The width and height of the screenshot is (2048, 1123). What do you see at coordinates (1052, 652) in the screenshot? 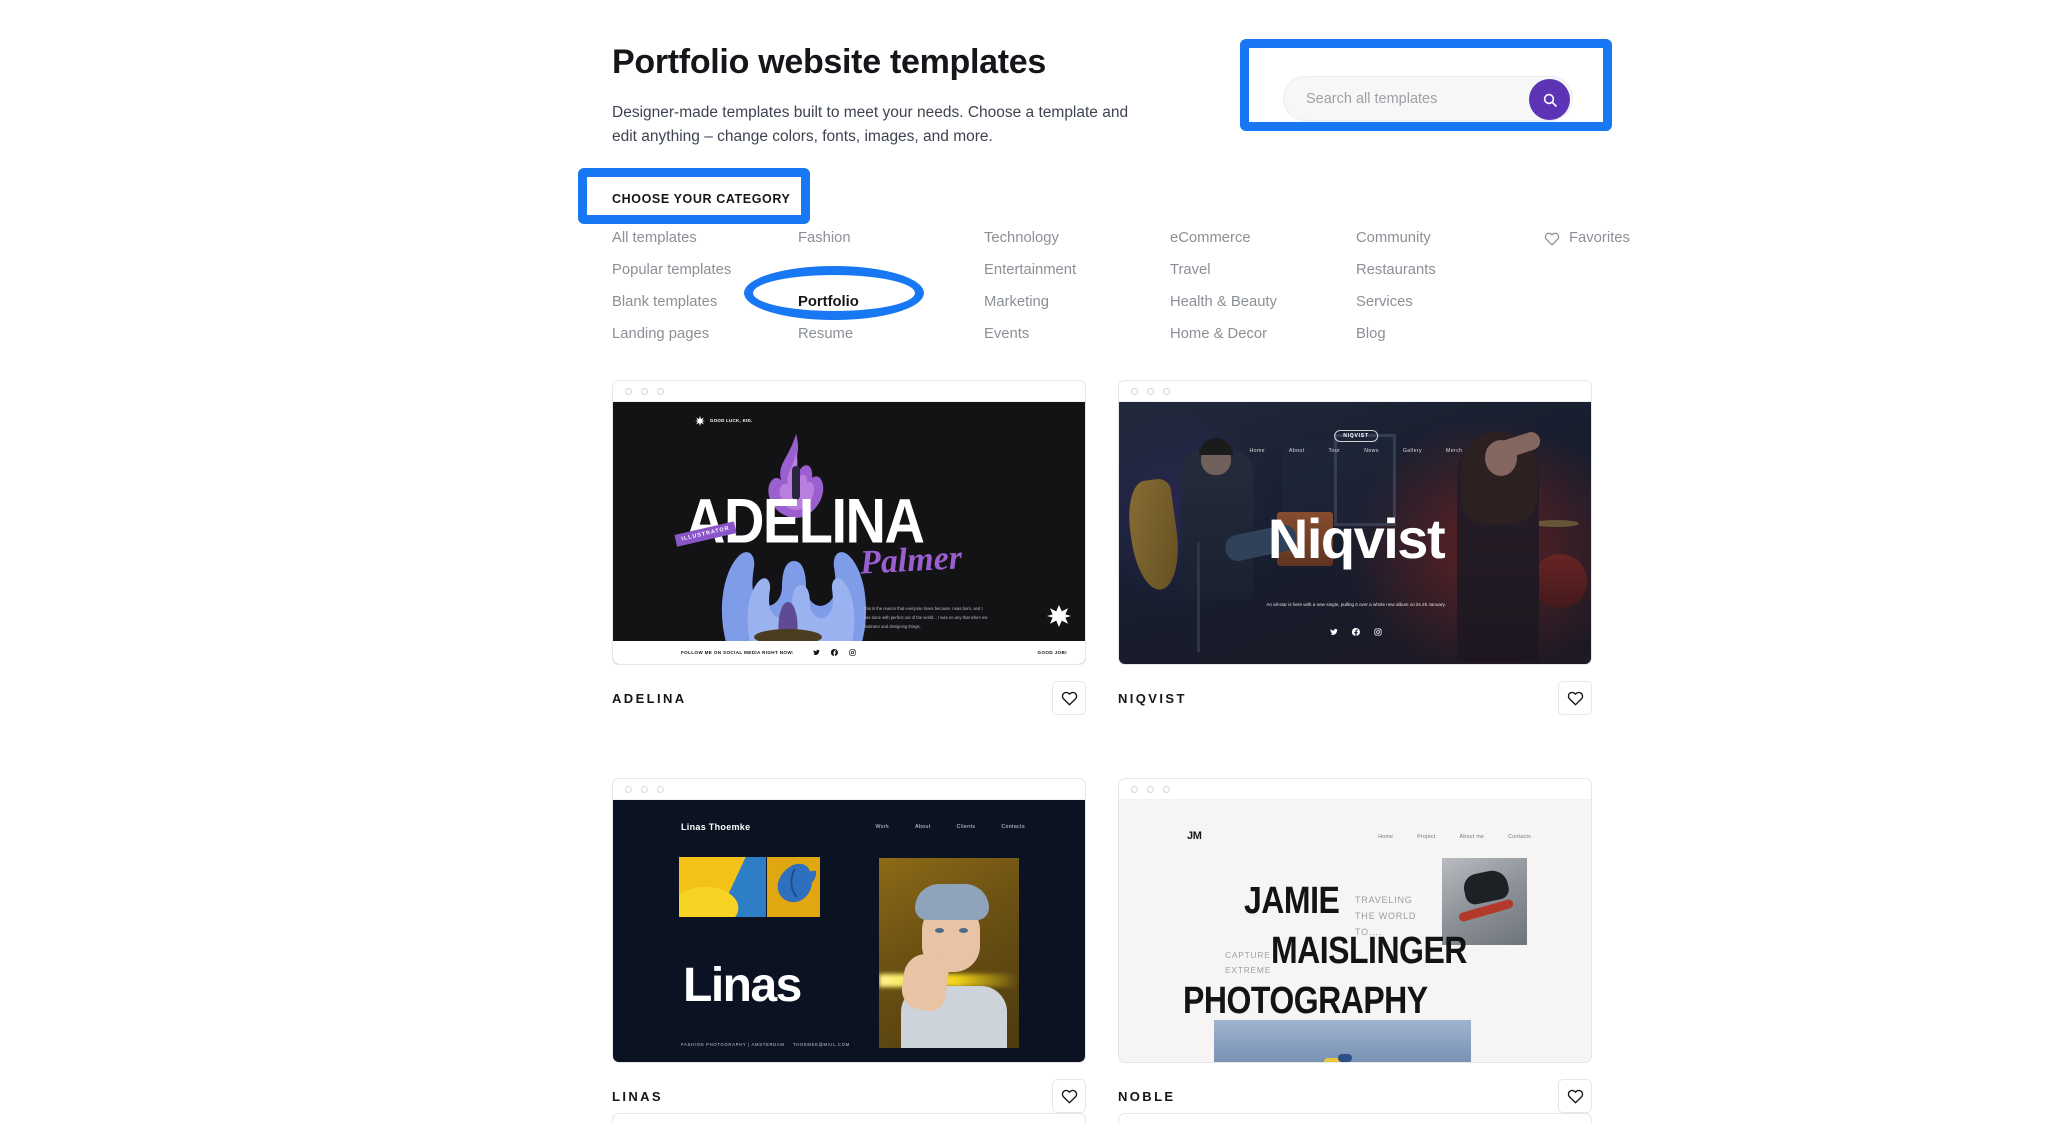
I see `adelina-footer-right: GOOD JOB!` at bounding box center [1052, 652].